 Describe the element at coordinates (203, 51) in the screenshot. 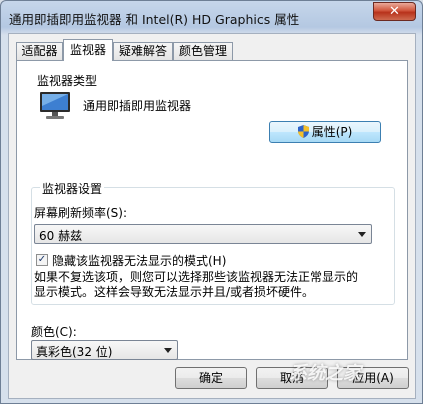

I see `tab-color-management: 颜色管理` at that location.